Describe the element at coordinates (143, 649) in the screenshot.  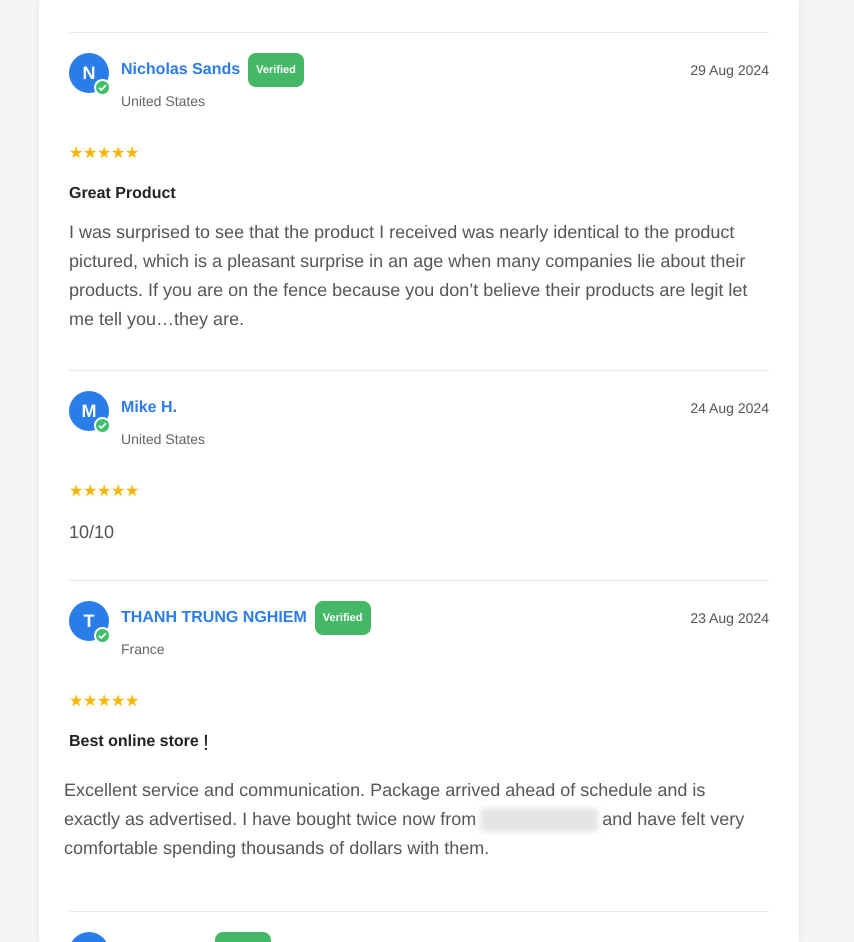
I see `reviewer-country: France` at that location.